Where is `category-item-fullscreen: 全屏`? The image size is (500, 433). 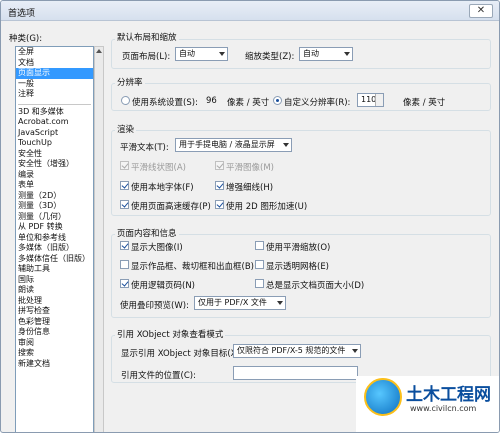 category-item-fullscreen: 全屏 is located at coordinates (54, 52).